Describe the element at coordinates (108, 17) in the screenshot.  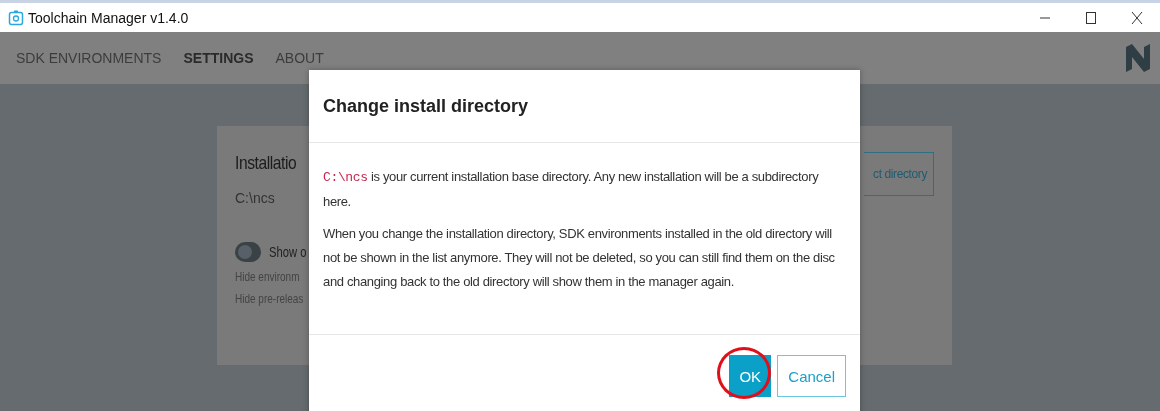
I see `window-title: Toolchain Manager v1.4.0` at that location.